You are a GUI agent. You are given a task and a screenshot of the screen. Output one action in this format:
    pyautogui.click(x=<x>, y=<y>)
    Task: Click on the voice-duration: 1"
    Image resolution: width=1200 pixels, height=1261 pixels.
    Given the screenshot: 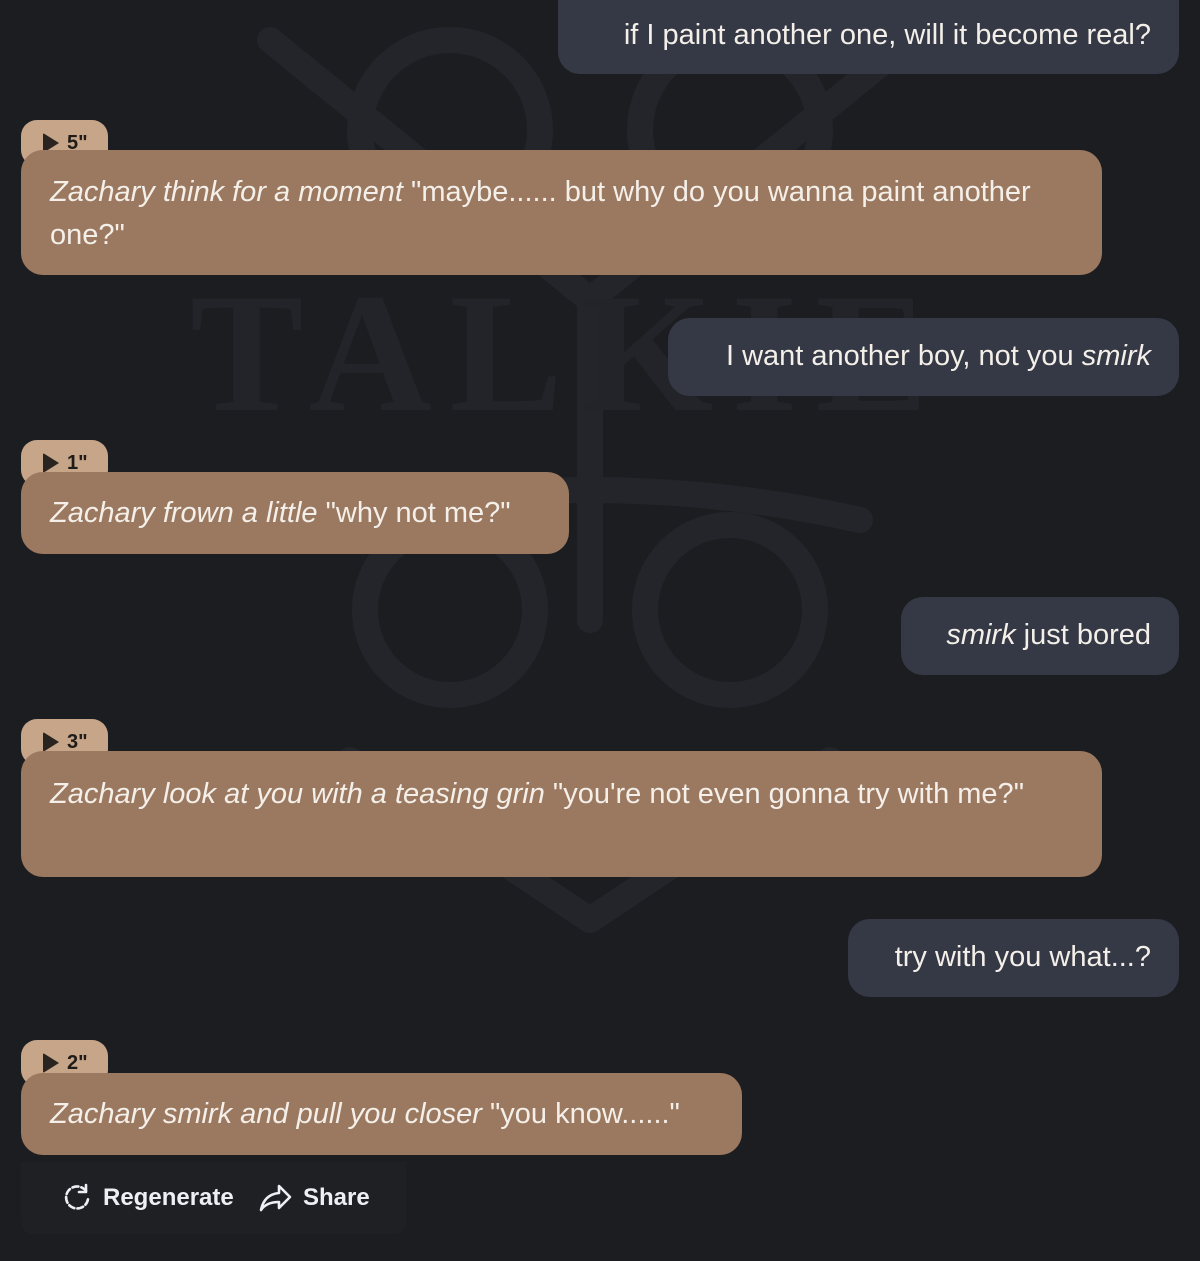 What is the action you would take?
    pyautogui.click(x=77, y=463)
    